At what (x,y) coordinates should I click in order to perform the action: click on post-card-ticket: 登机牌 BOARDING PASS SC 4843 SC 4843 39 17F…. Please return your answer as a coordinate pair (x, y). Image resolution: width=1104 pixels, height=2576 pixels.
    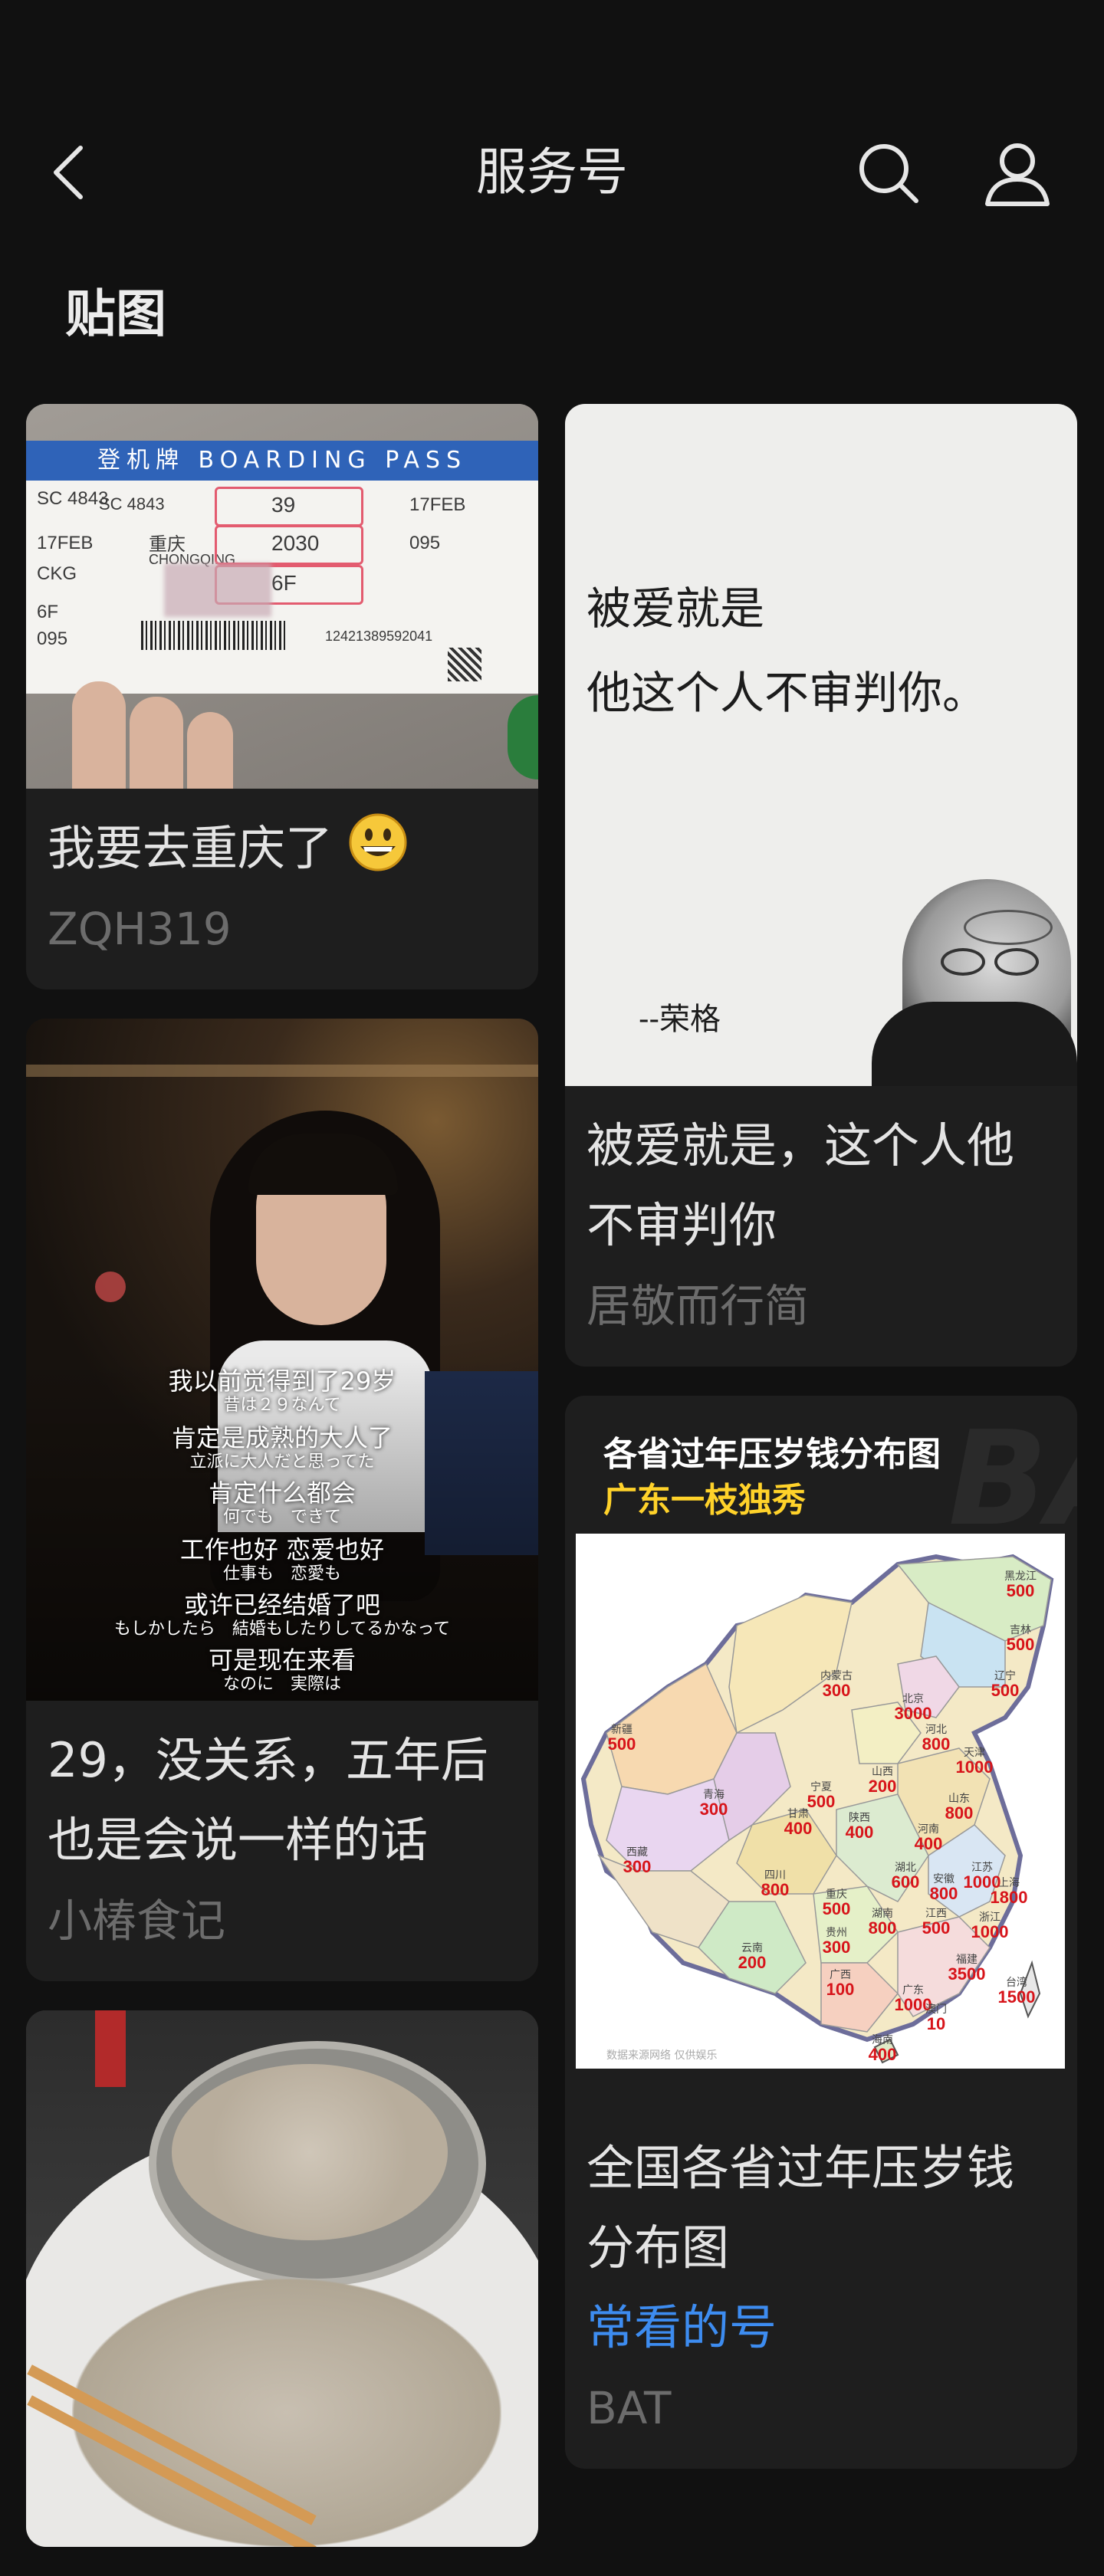
    Looking at the image, I should click on (282, 696).